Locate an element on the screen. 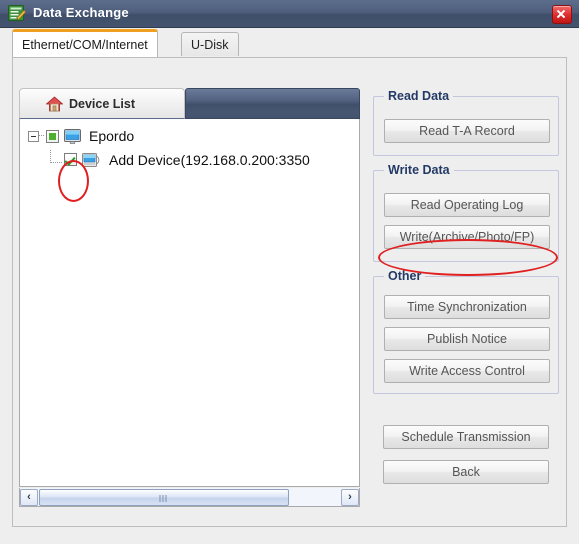 The width and height of the screenshot is (579, 544). title-bar: Data Exchange is located at coordinates (289, 14).